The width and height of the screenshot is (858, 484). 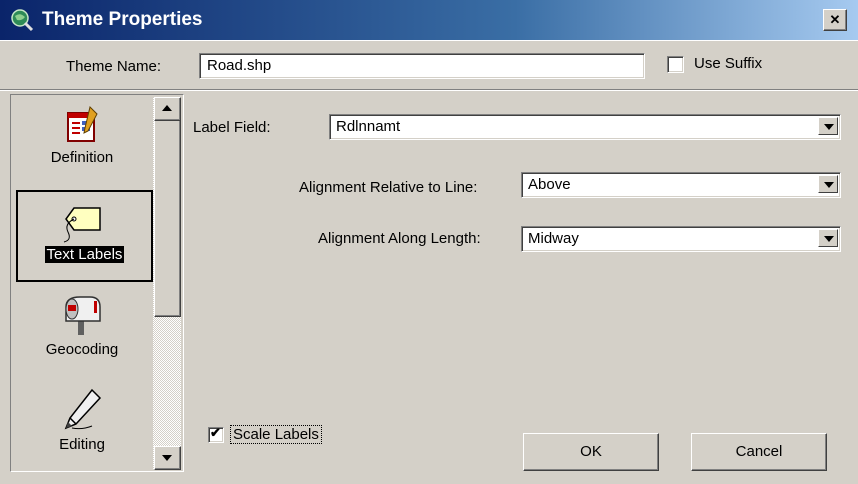 What do you see at coordinates (429, 90) in the screenshot?
I see `divider-highlight` at bounding box center [429, 90].